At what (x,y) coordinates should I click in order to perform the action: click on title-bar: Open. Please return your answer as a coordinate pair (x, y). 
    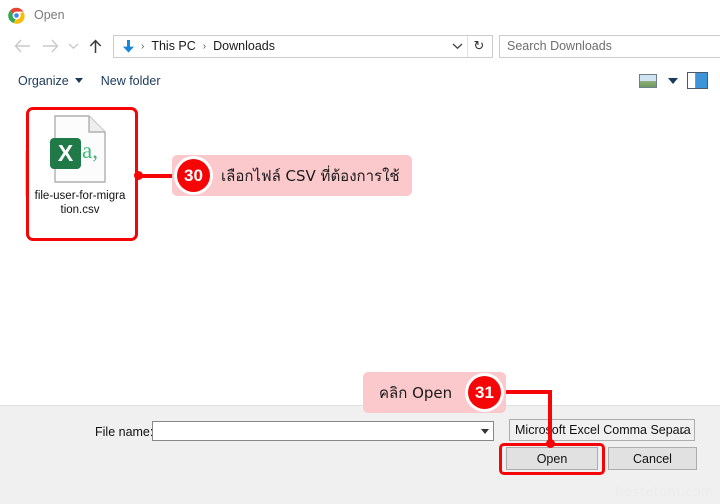
    Looking at the image, I should click on (360, 15).